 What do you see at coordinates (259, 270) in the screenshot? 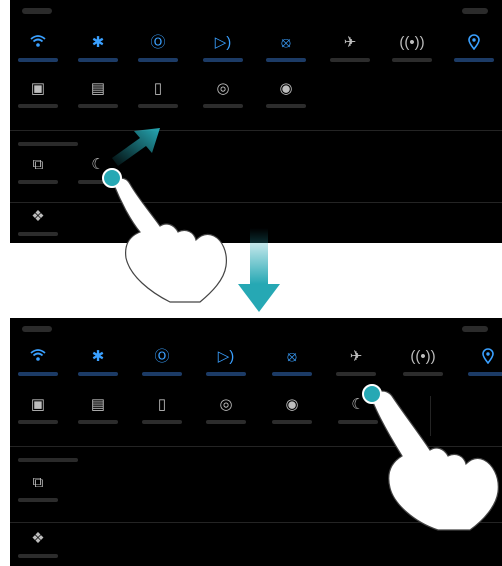
I see `down-arrow-icon` at bounding box center [259, 270].